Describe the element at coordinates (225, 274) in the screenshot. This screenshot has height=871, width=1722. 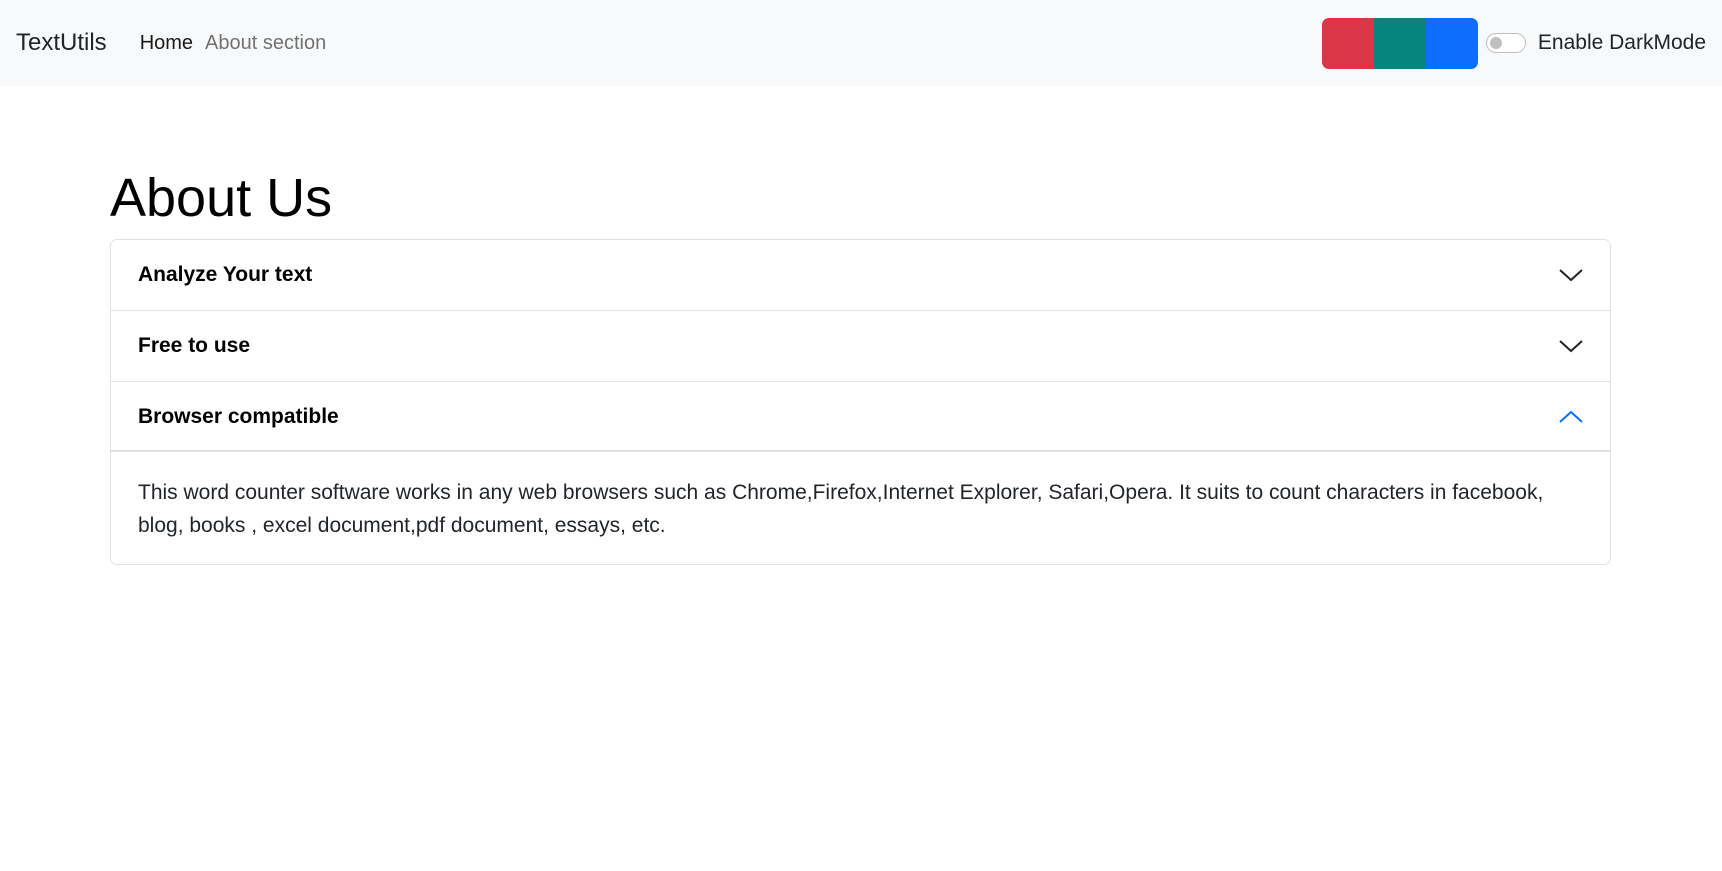
I see `accordion-title: Analyze Your text` at that location.